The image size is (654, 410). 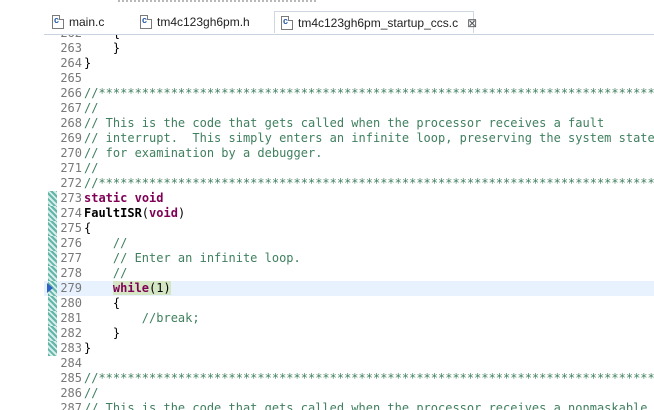 What do you see at coordinates (71, 318) in the screenshot?
I see `line-number: 281` at bounding box center [71, 318].